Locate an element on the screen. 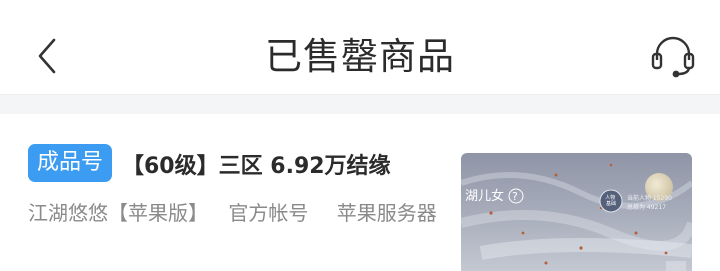 This screenshot has width=720, height=271. thumbnail-stat-1: 当前人物 15290 is located at coordinates (649, 198).